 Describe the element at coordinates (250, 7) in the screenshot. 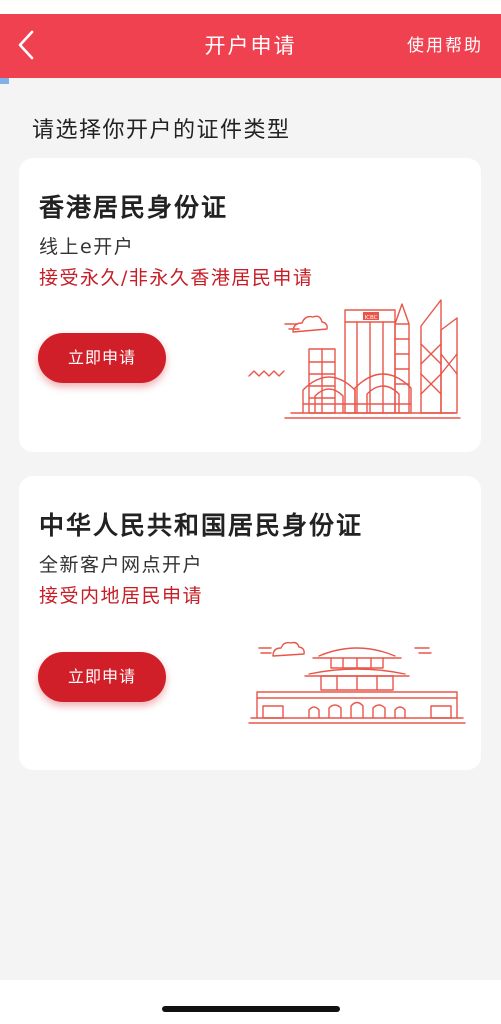

I see `status-bar` at that location.